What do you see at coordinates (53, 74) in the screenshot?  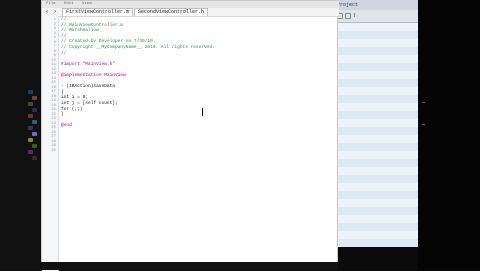 I see `line-number: 13` at bounding box center [53, 74].